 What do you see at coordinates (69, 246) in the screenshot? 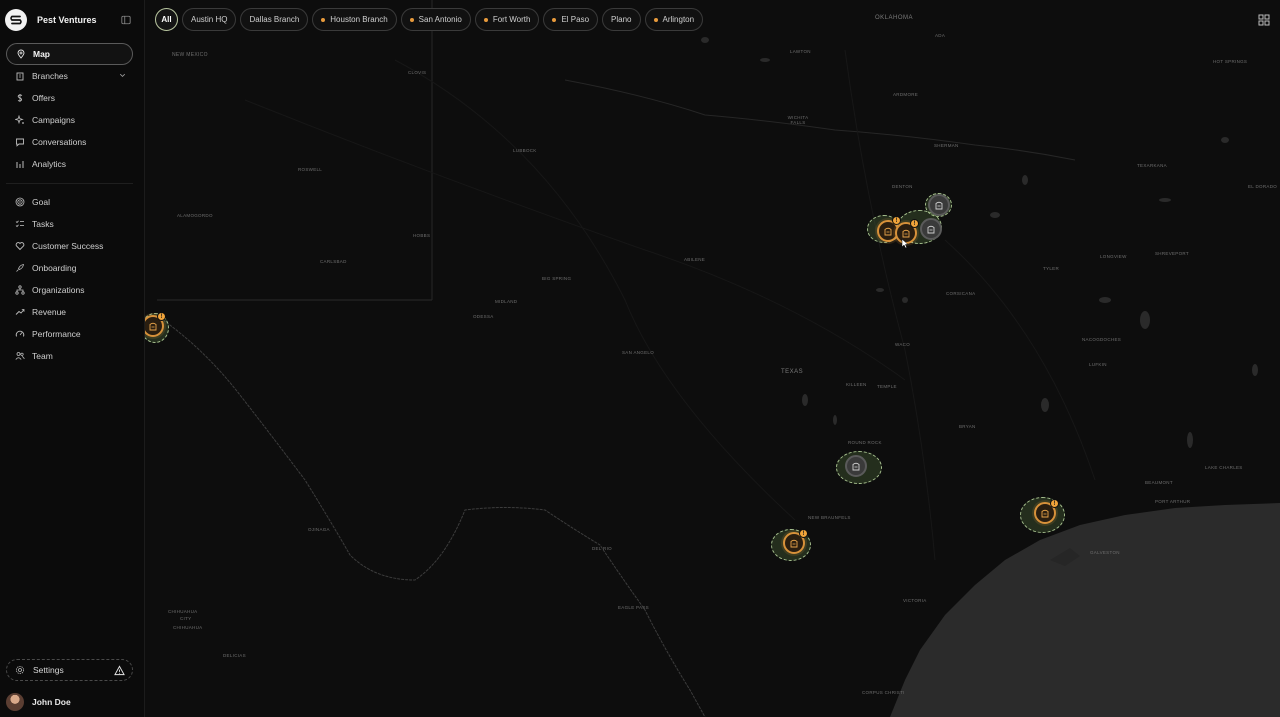
I see `sidebar-item-customer-success: Customer Success` at bounding box center [69, 246].